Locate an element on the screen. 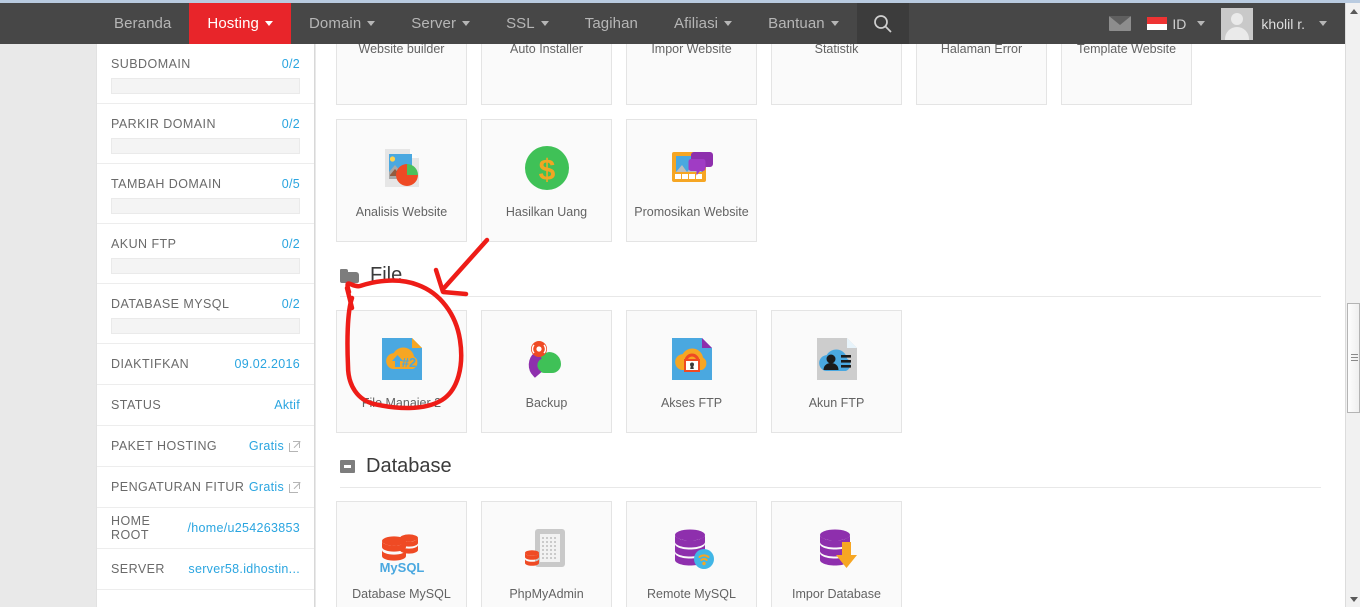 The height and width of the screenshot is (607, 1360). sidebar-meter-tambah-domain: TAMBAH DOMAIN 0/5 is located at coordinates (205, 194).